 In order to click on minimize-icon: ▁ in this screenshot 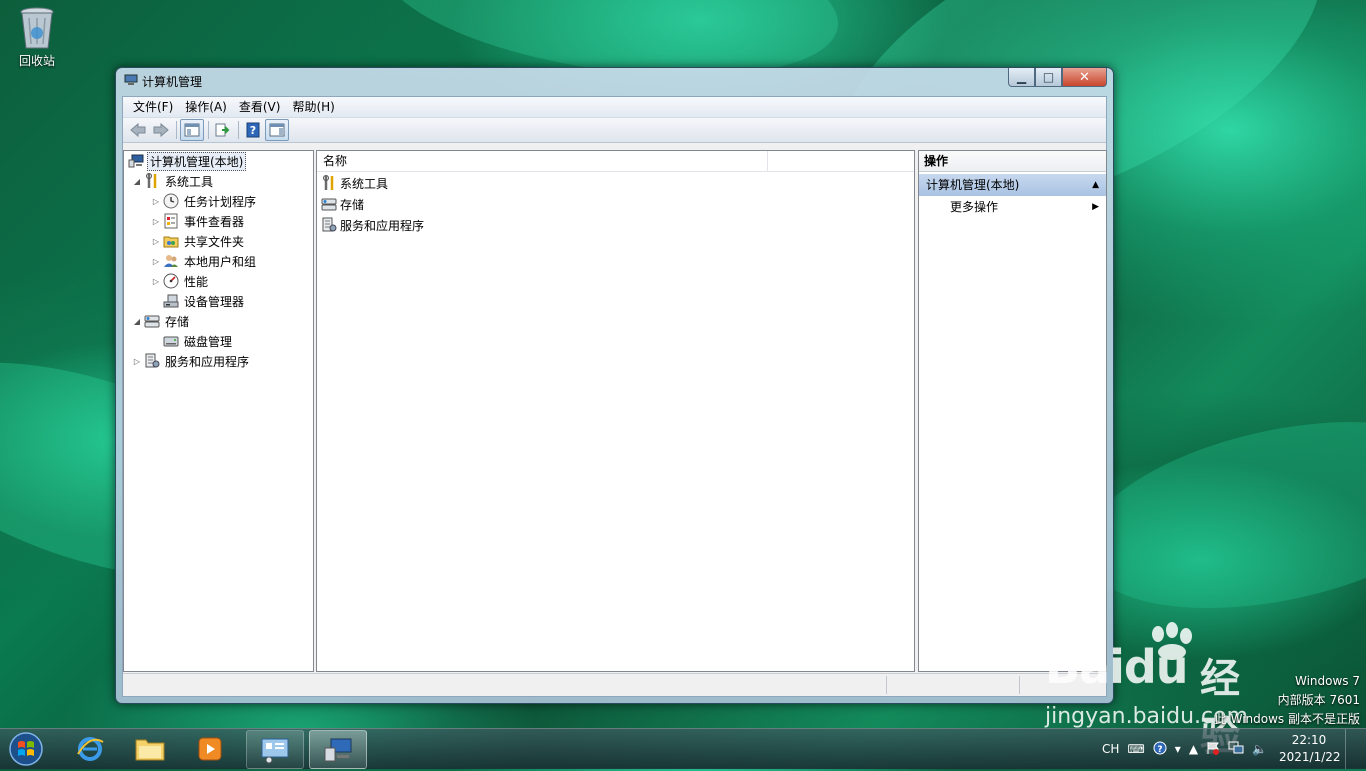, I will do `click(1021, 77)`.